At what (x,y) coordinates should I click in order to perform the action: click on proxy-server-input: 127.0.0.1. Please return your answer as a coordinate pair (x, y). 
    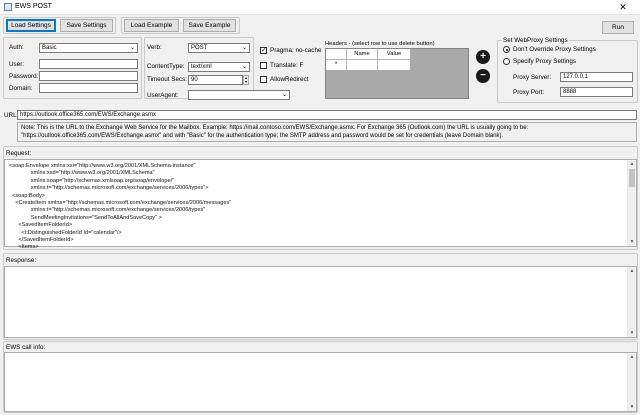
    Looking at the image, I should click on (596, 77).